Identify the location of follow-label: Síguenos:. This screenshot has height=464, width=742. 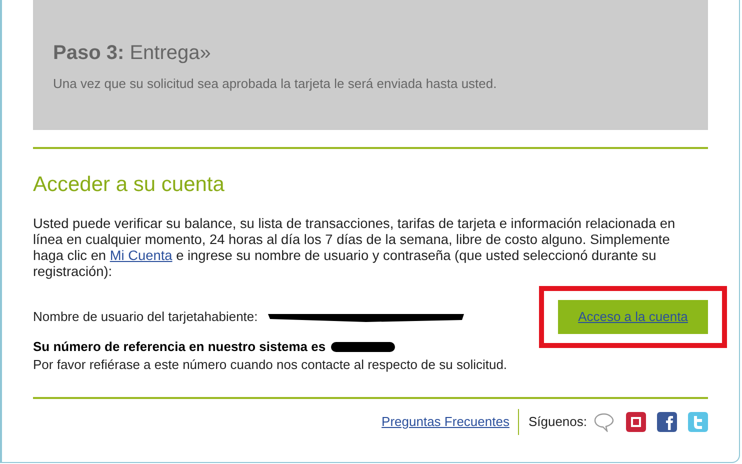
(557, 421).